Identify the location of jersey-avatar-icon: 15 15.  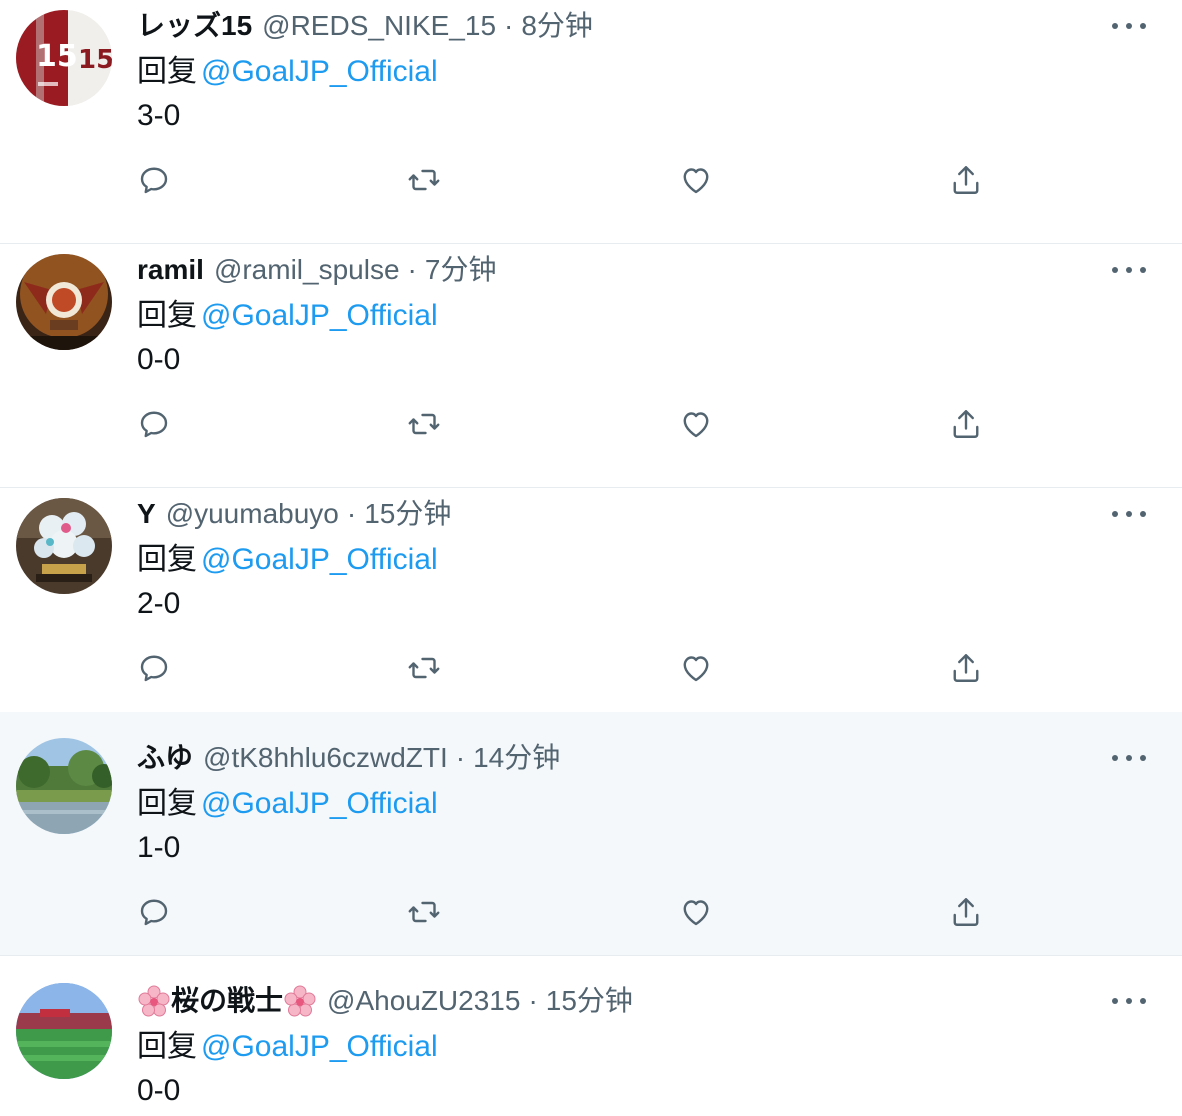
(64, 58).